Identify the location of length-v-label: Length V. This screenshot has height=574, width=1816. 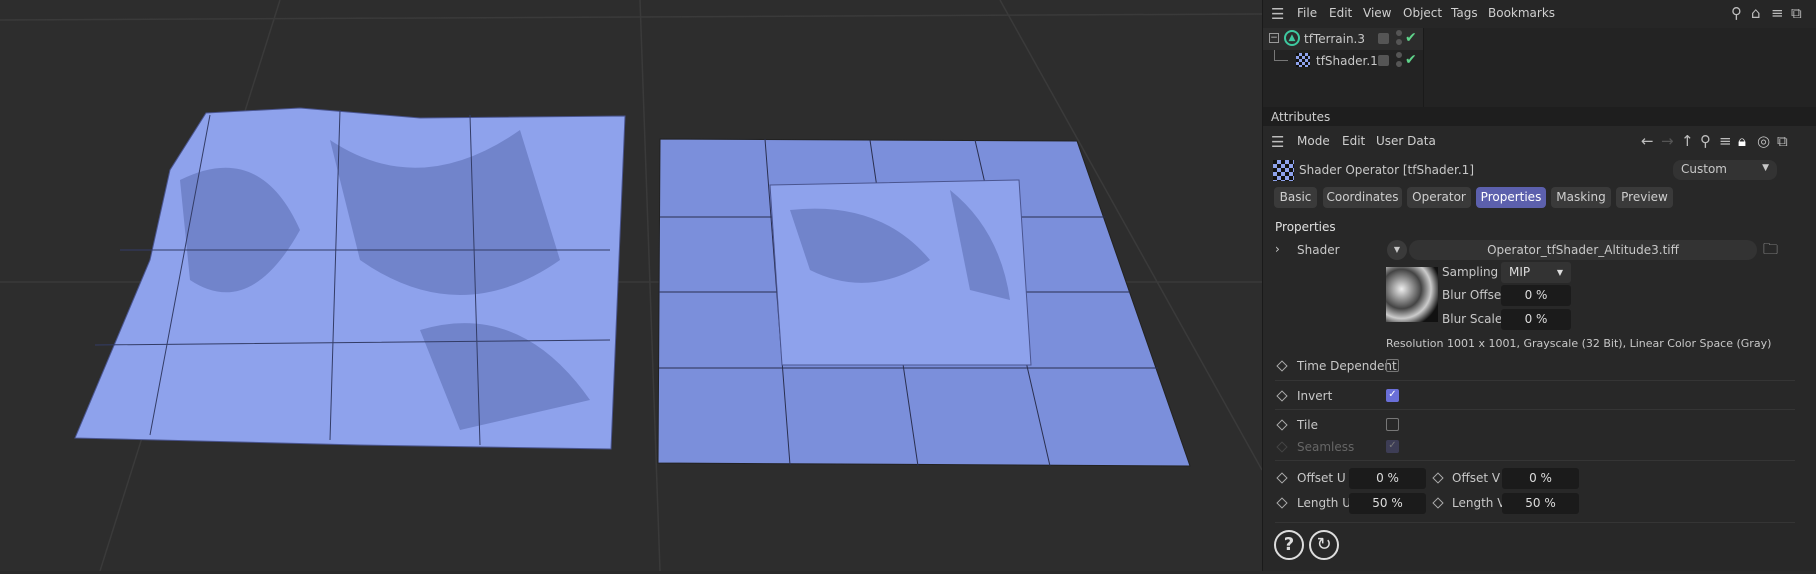
(1479, 503).